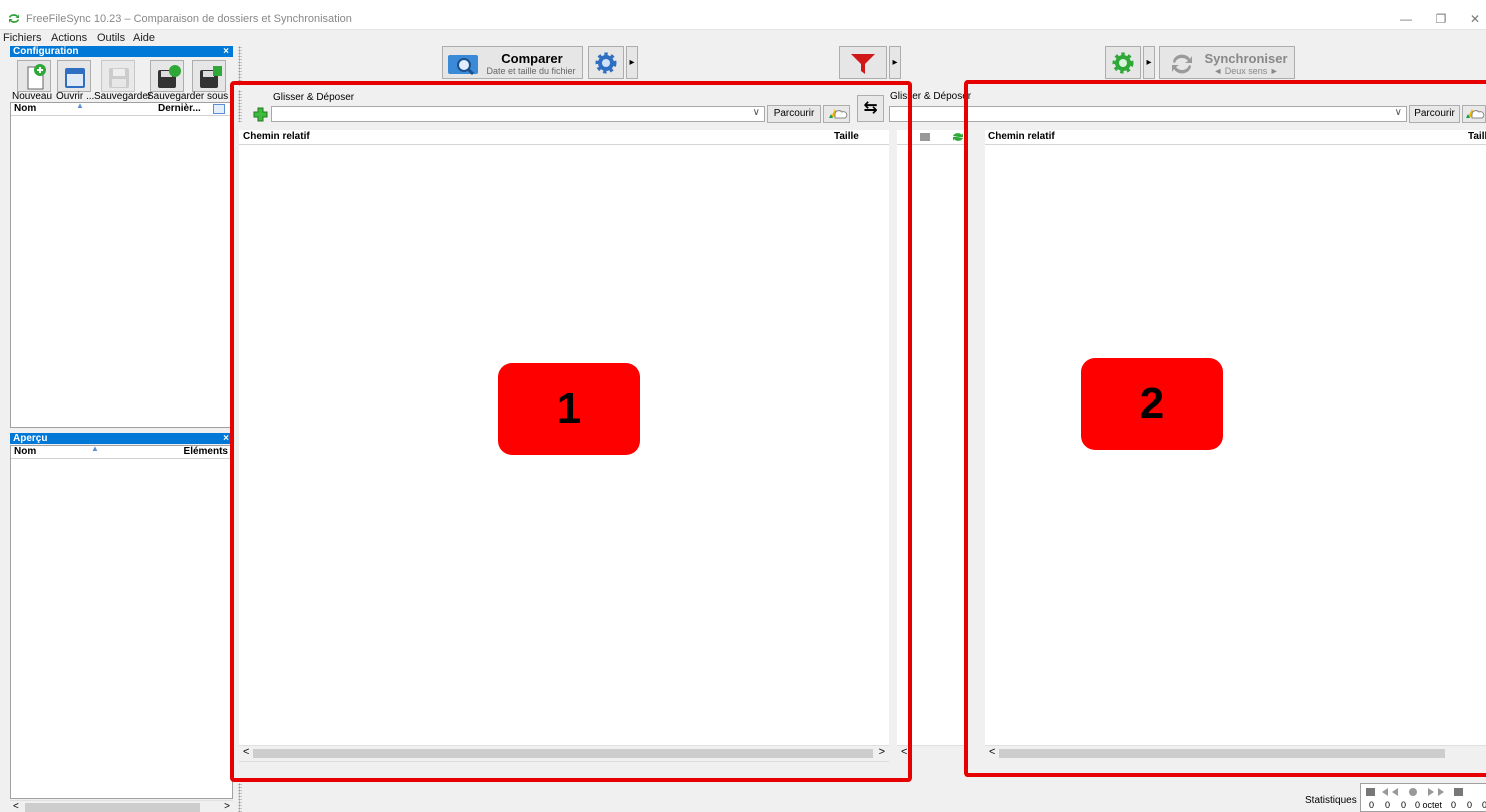  What do you see at coordinates (46, 51) in the screenshot?
I see `configuration-title-text: Configuration` at bounding box center [46, 51].